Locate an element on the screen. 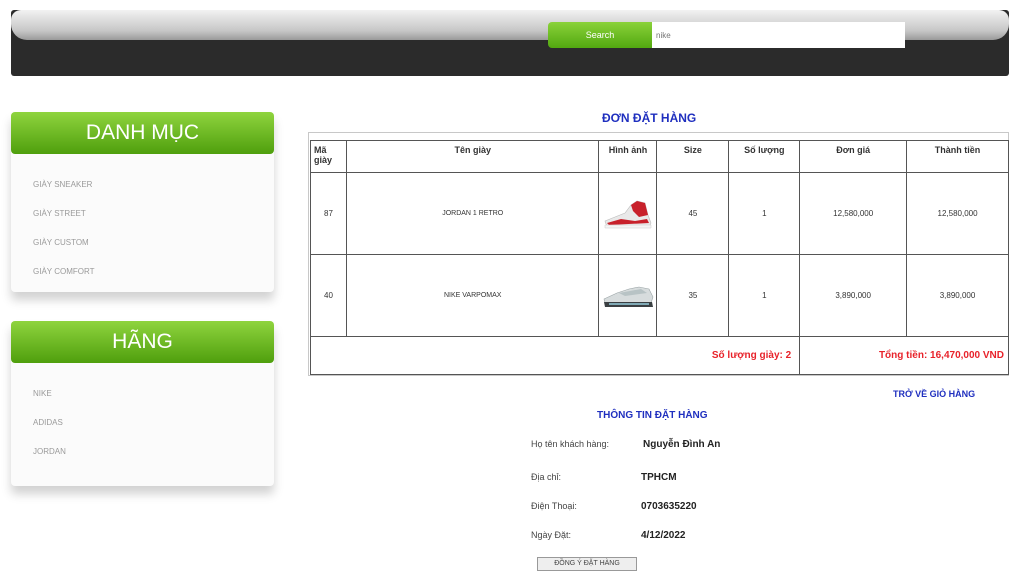 Image resolution: width=1009 pixels, height=573 pixels. phone-label: Điện Thoại: is located at coordinates (554, 506).